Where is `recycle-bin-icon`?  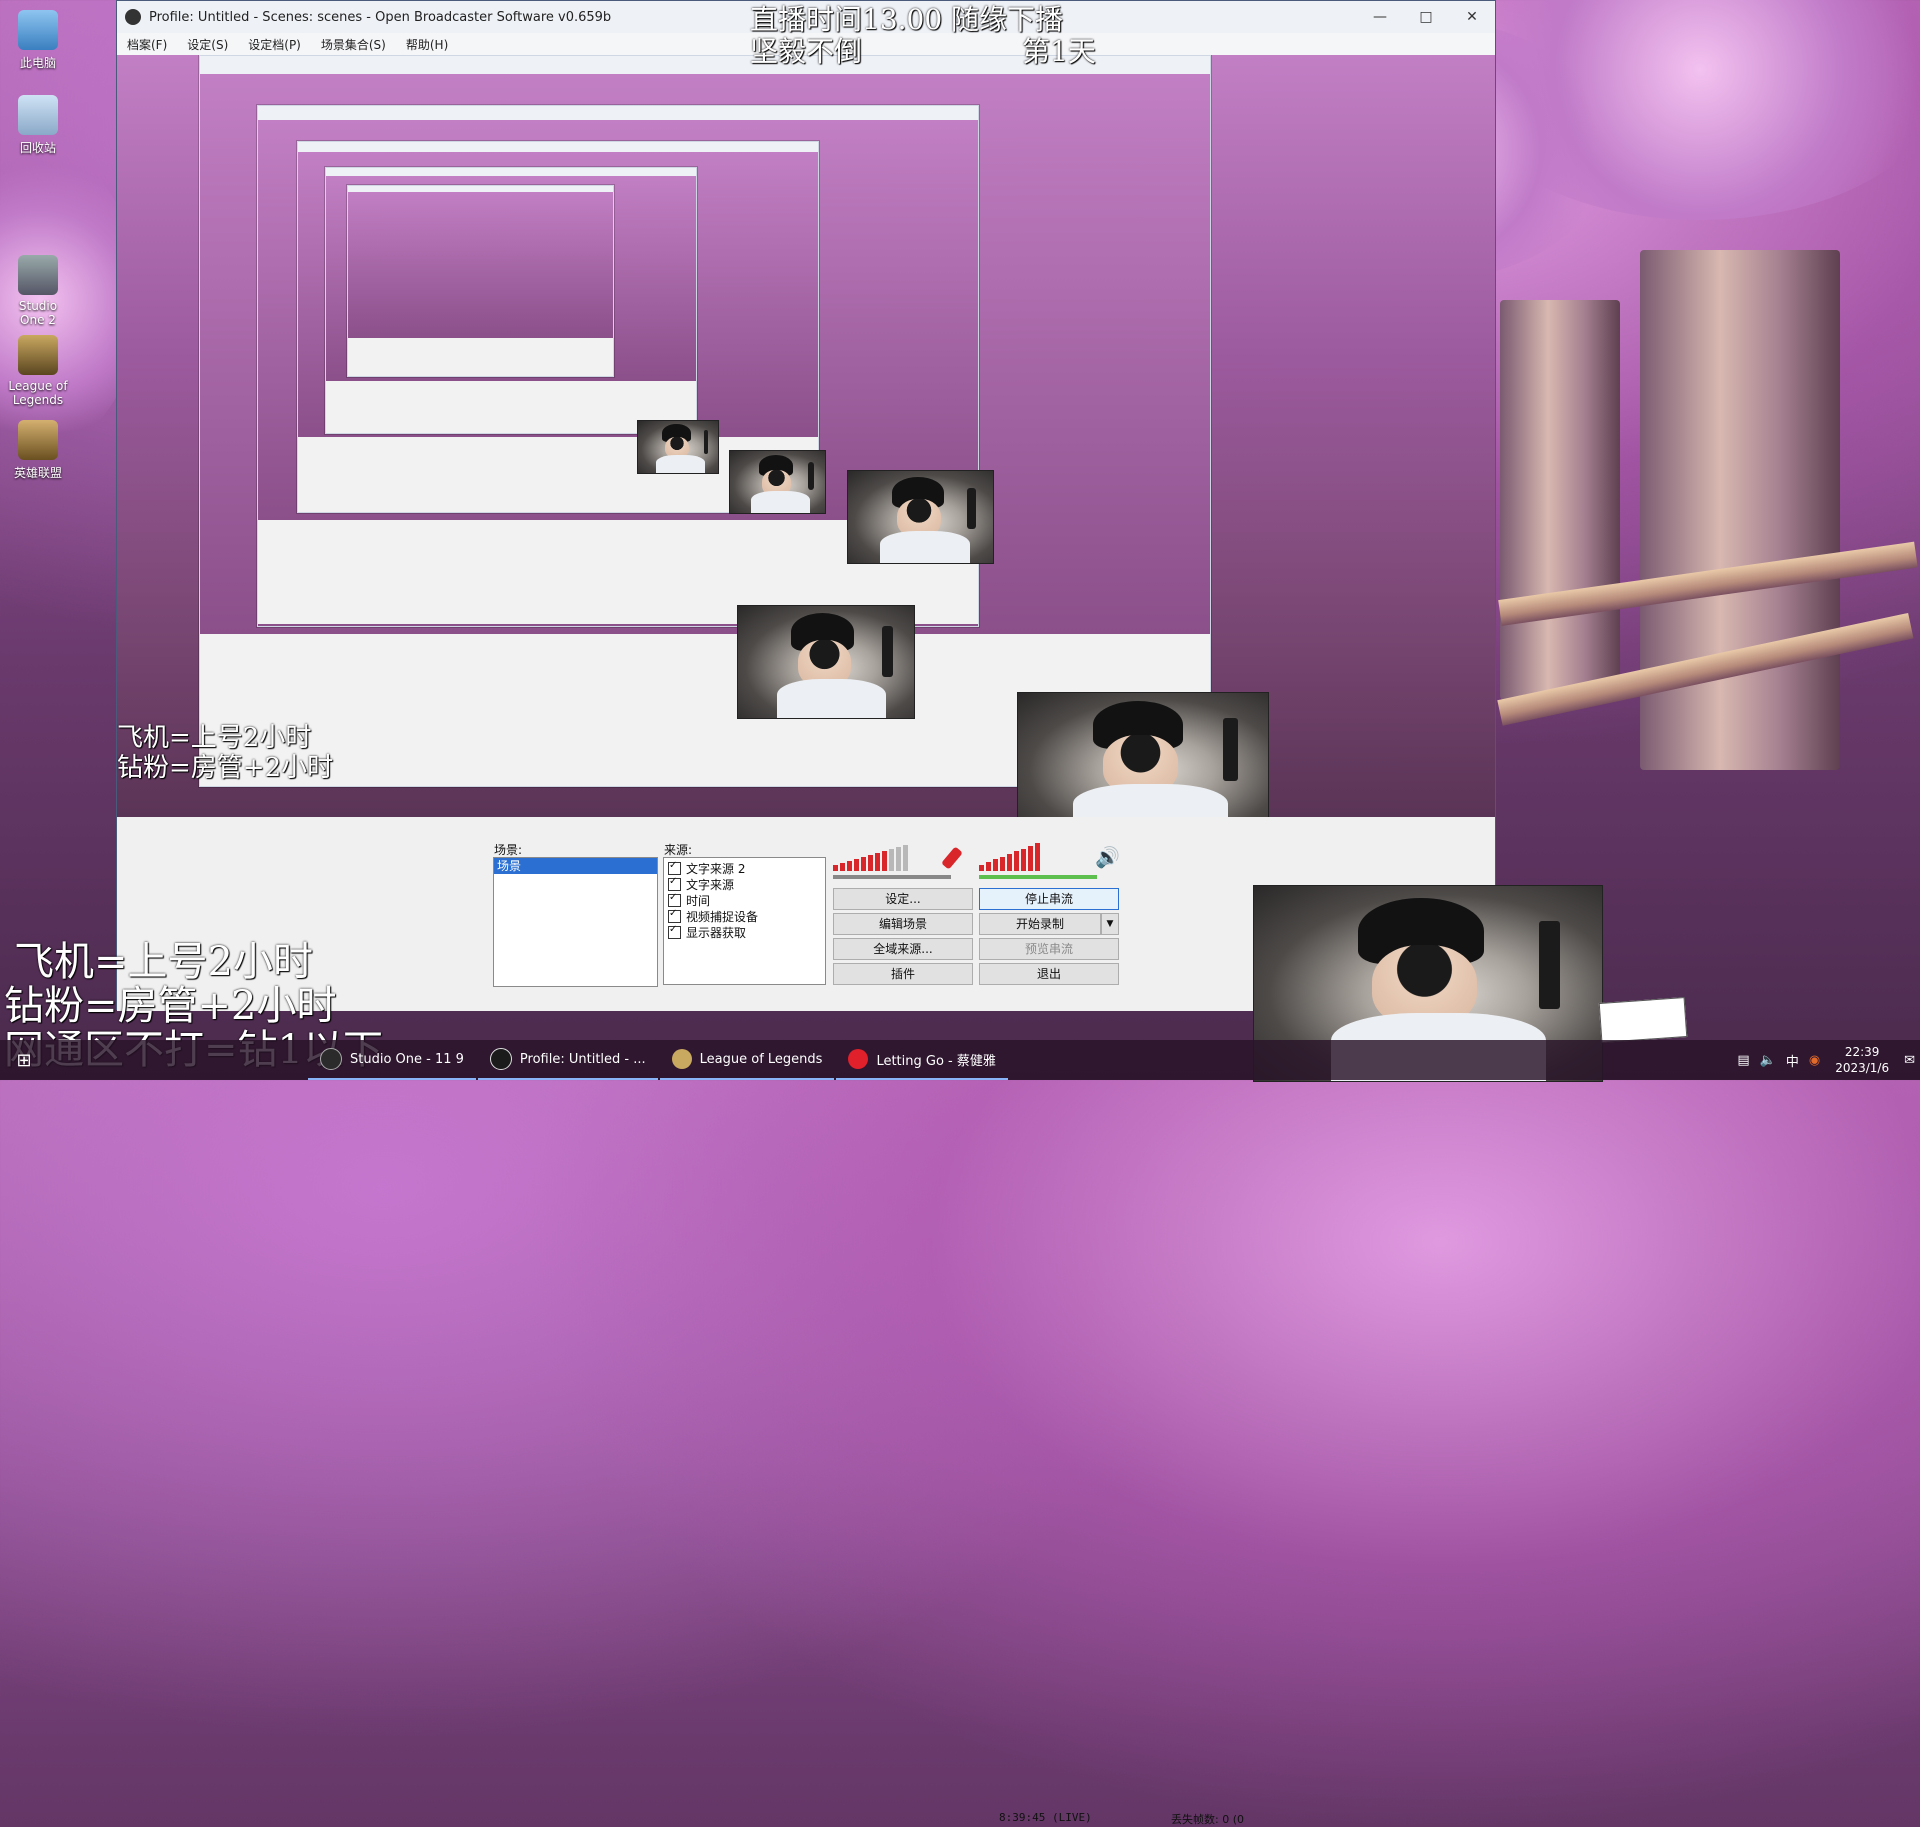
recycle-bin-icon is located at coordinates (38, 115).